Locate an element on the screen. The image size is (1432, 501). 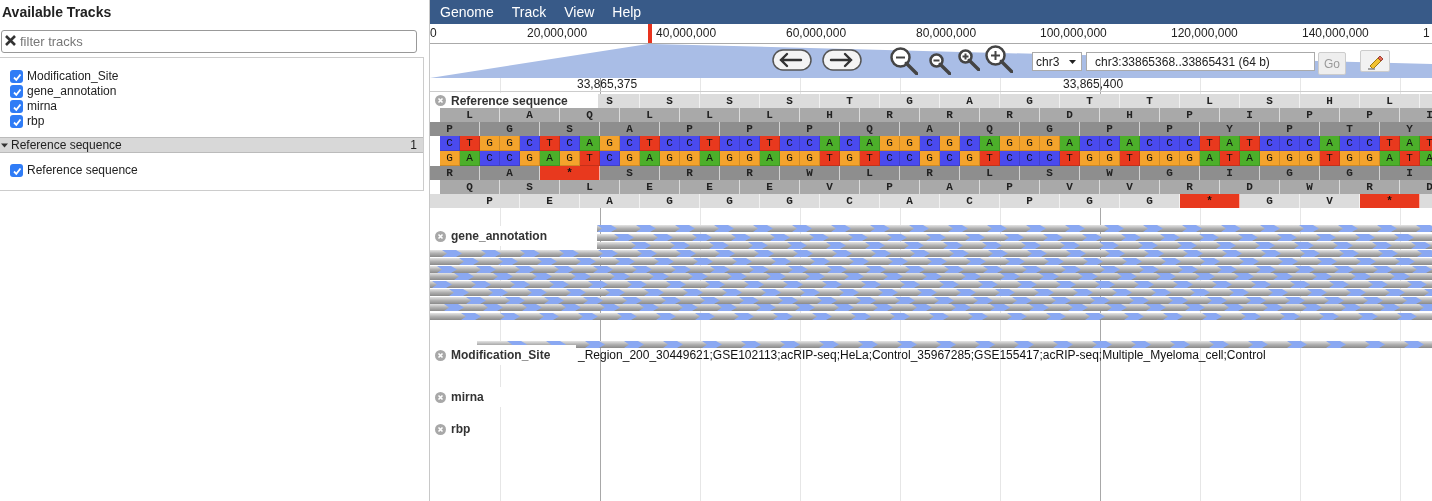
scale-label: 20,000,000 is located at coordinates (557, 33).